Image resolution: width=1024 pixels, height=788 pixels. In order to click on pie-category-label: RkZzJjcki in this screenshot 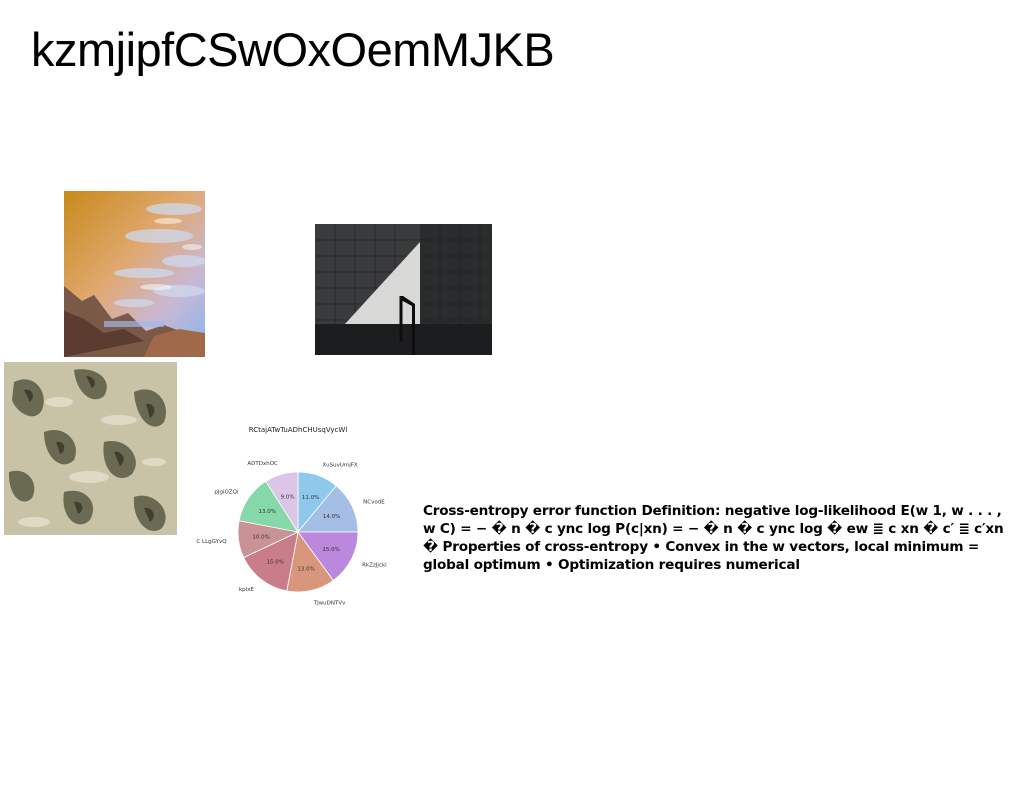, I will do `click(374, 566)`.